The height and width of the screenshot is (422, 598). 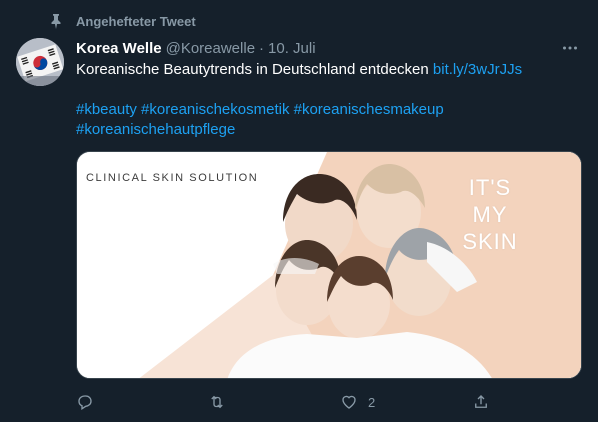 I want to click on retweet-icon, so click(x=217, y=402).